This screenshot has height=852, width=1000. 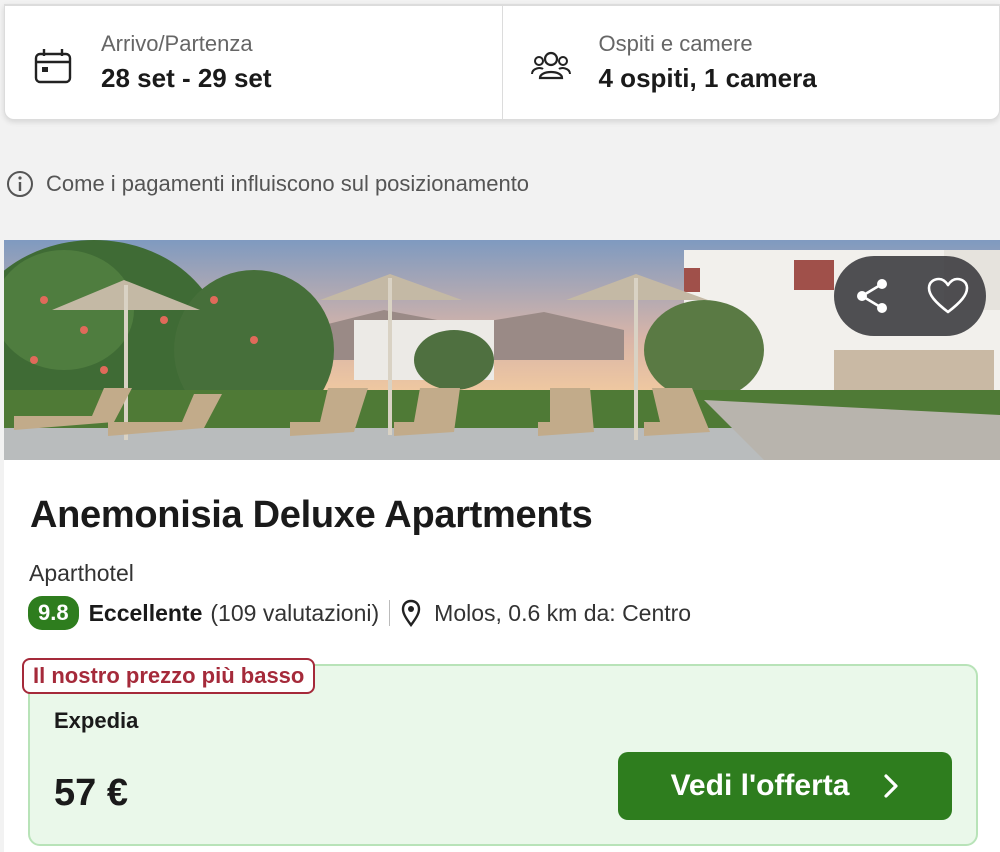 I want to click on dates-label: Arrivo/Partenza, so click(x=177, y=43).